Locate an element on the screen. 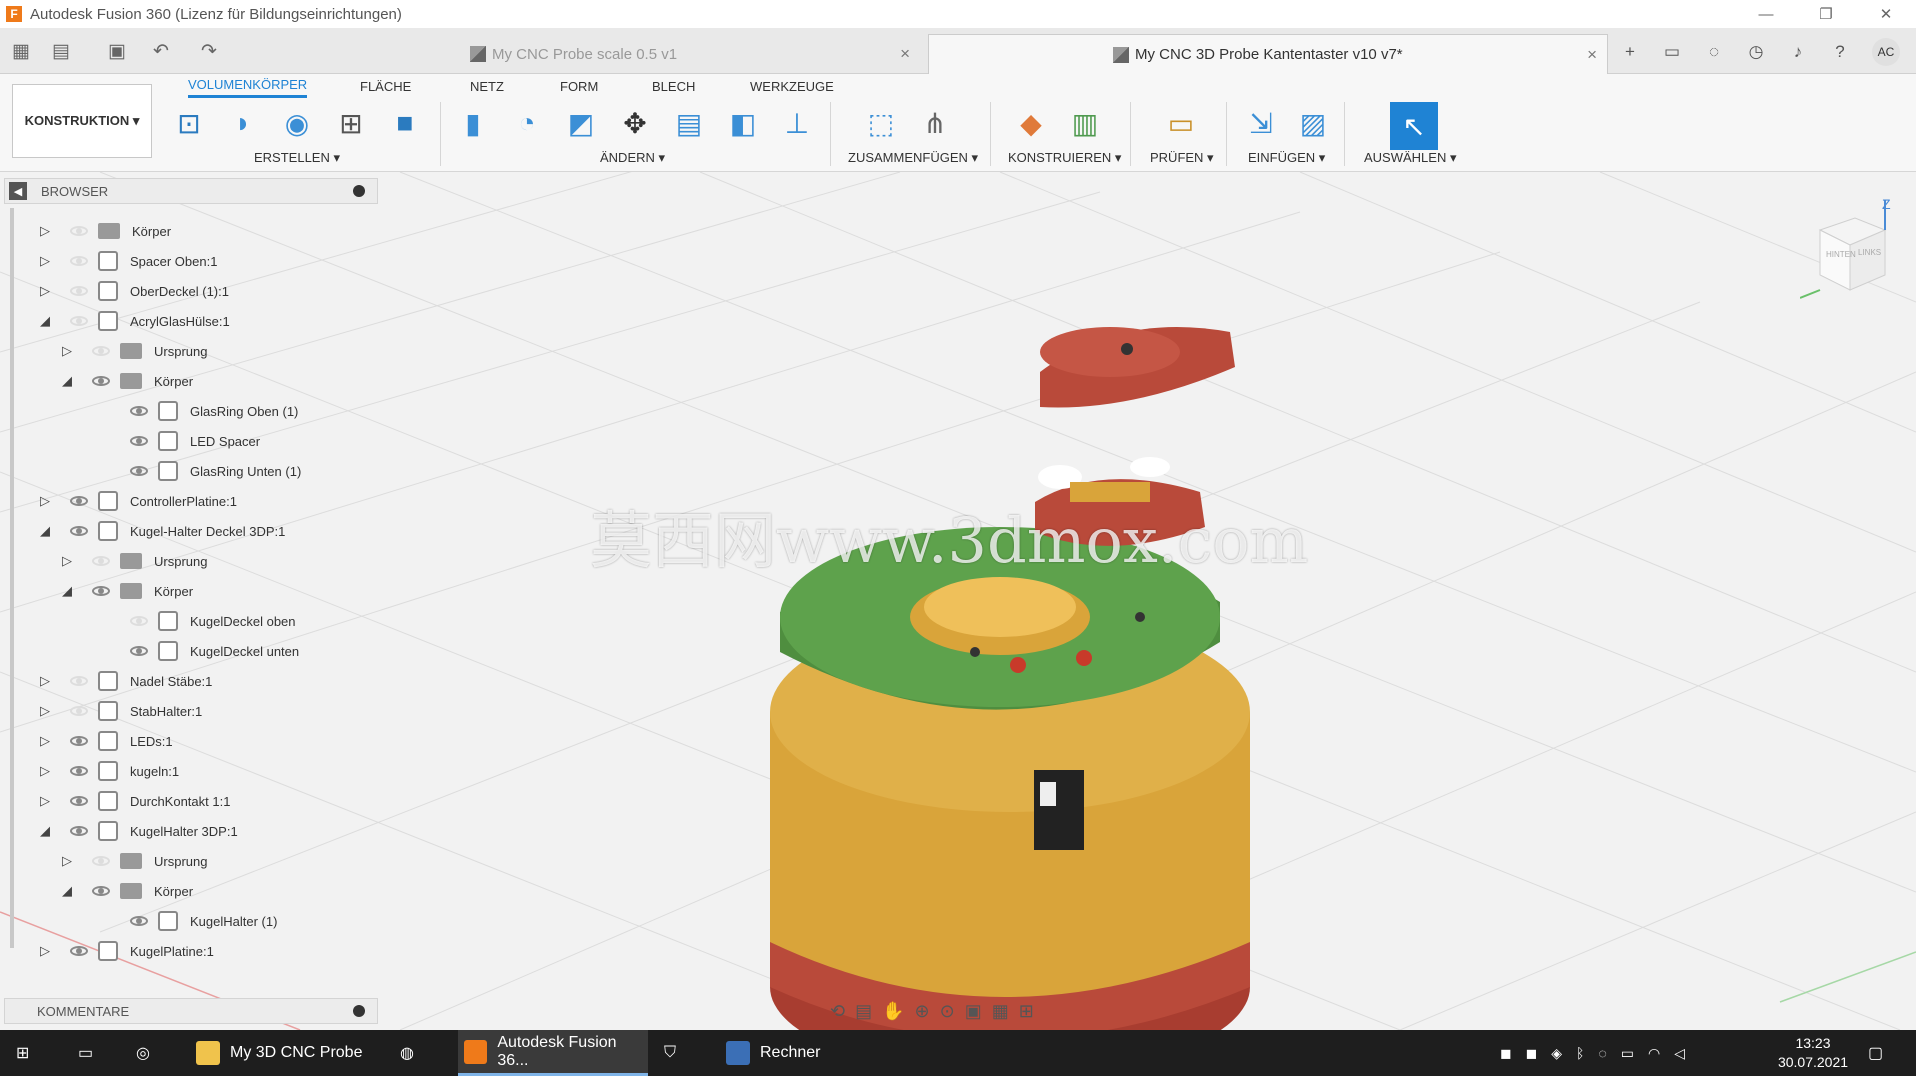  browser-tree-row: ▷ Spacer Oben:1 is located at coordinates (128, 261).